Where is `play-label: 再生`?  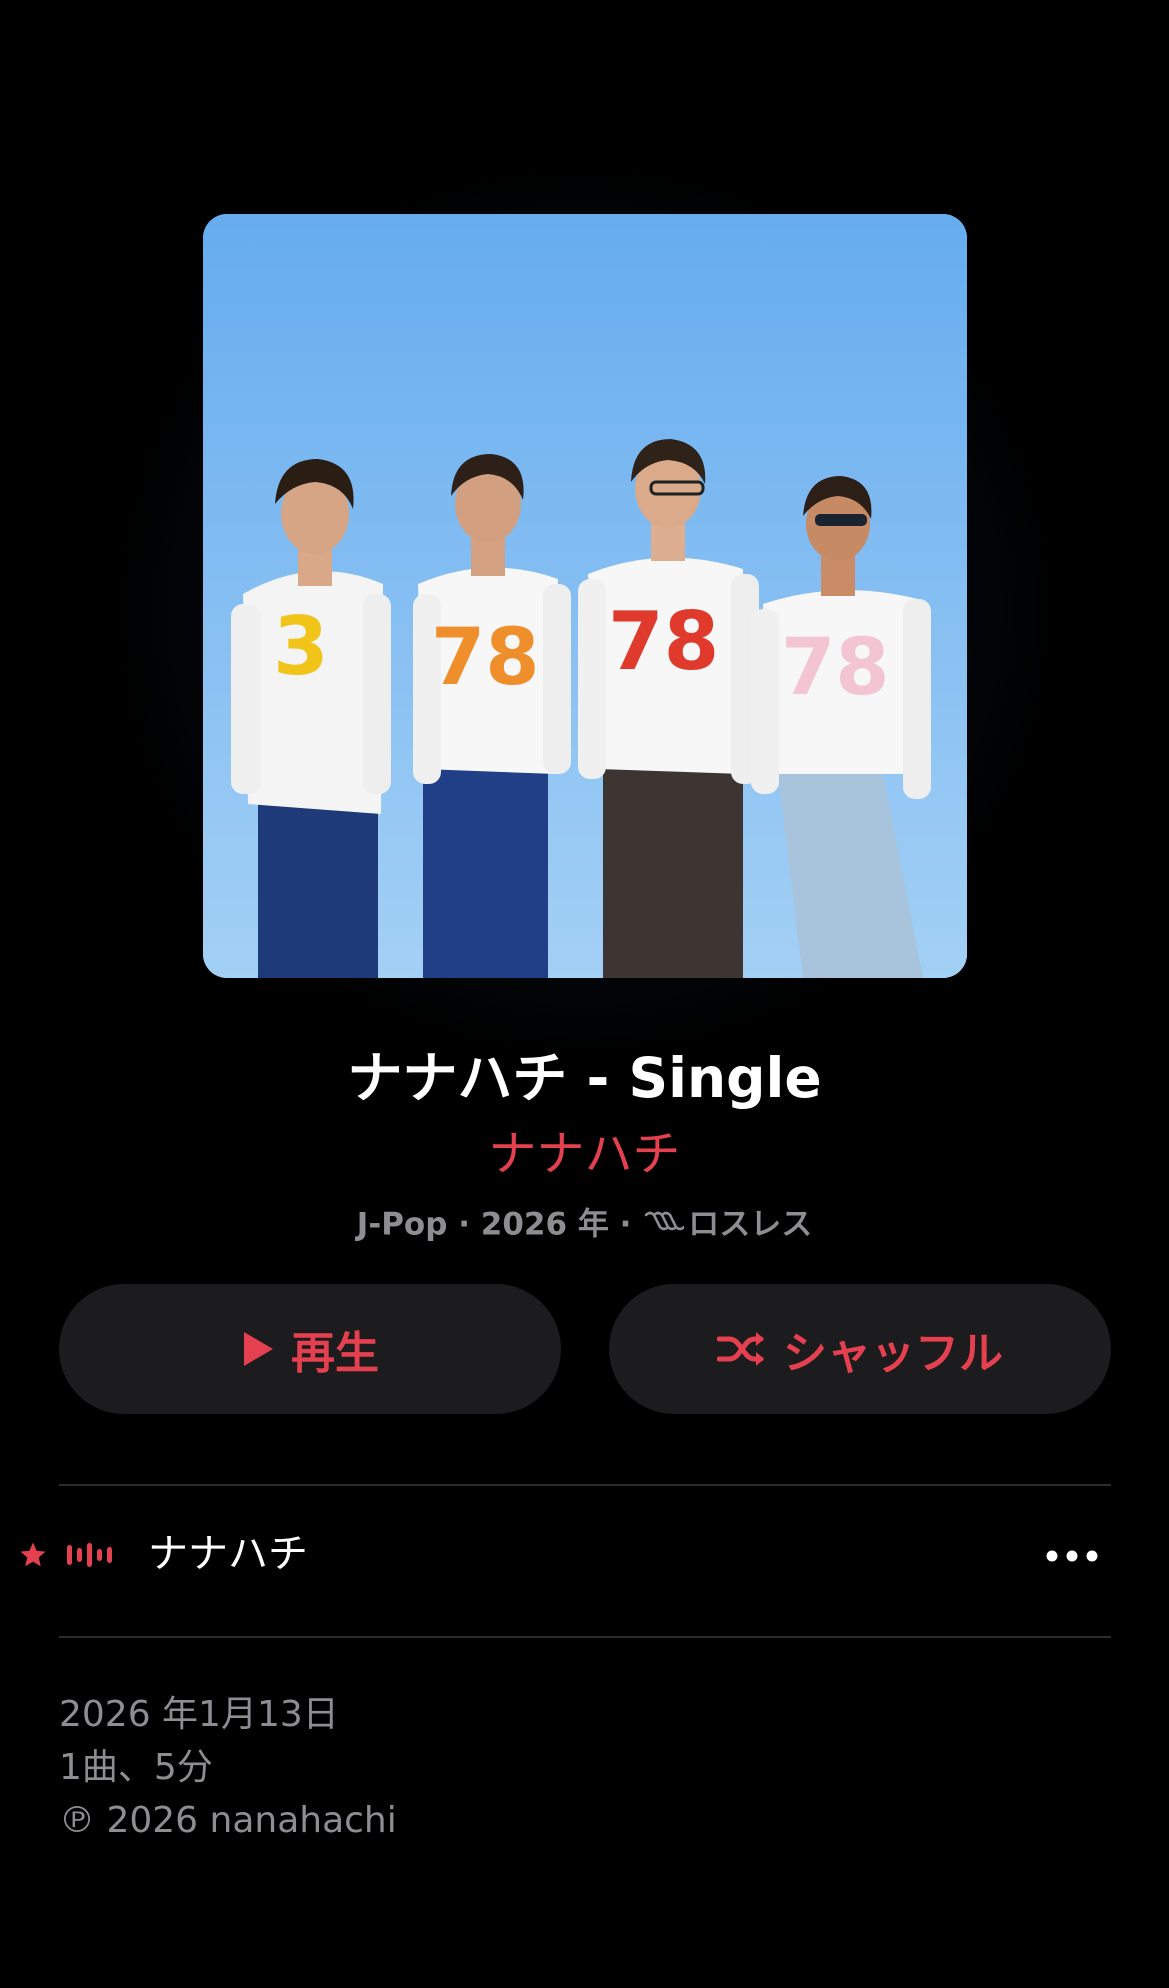 play-label: 再生 is located at coordinates (335, 1353).